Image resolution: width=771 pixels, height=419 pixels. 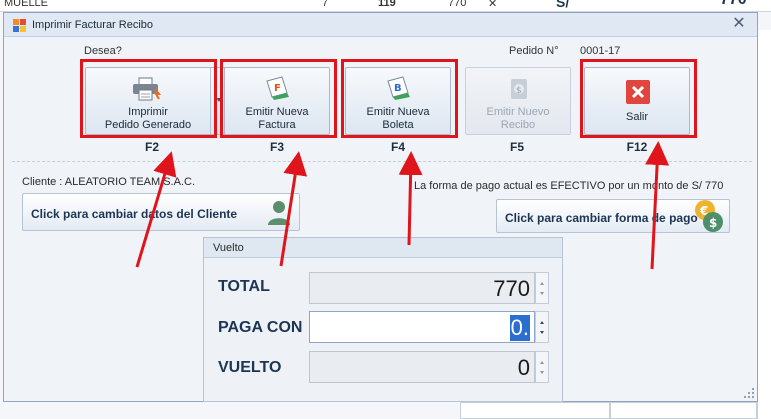 What do you see at coordinates (410, 198) in the screenshot?
I see `arrow-to-boleta` at bounding box center [410, 198].